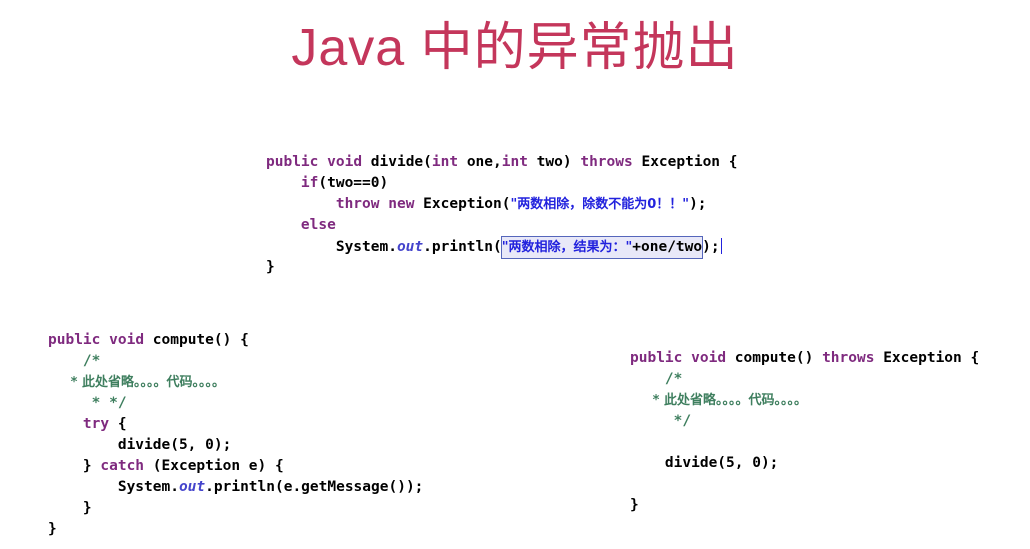  I want to click on code-line: if(two==0), so click(502, 183).